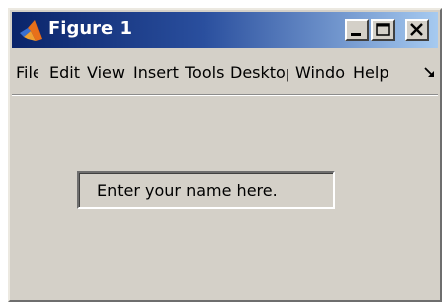  I want to click on minimize-button, so click(357, 30).